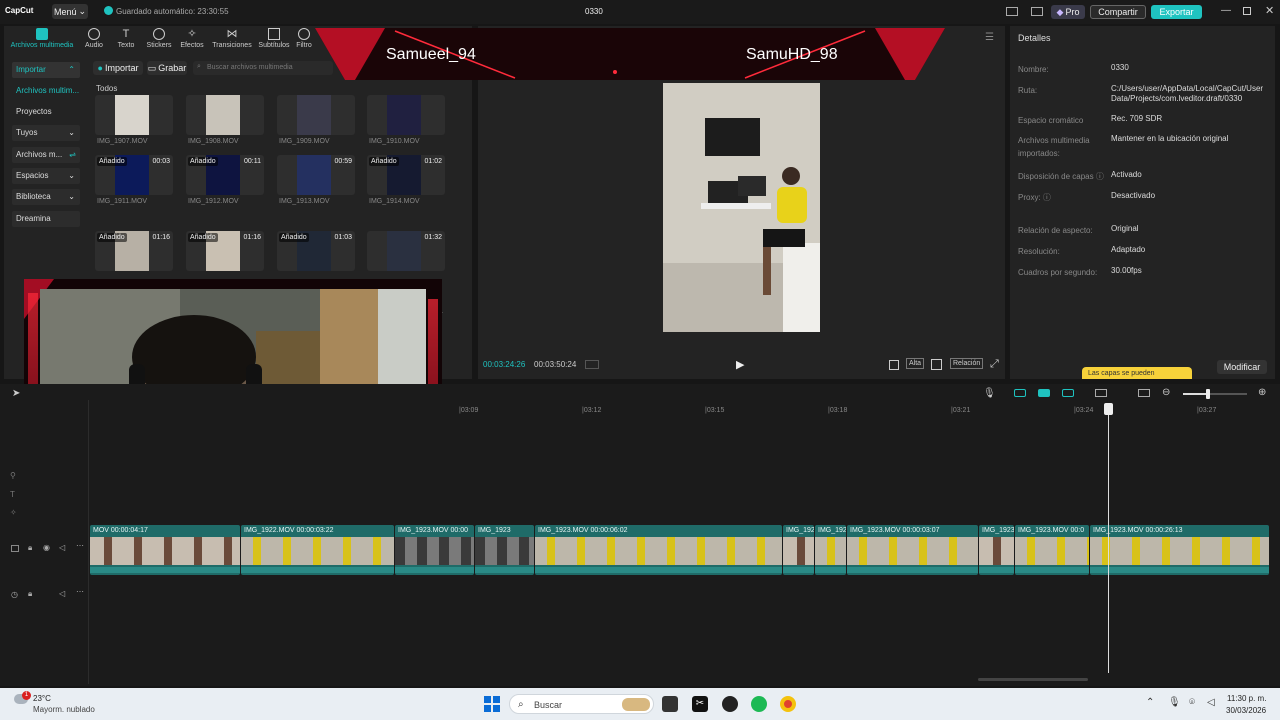 This screenshot has height=720, width=1280. What do you see at coordinates (989, 37) in the screenshot?
I see `preview-menu-icon: ☰` at bounding box center [989, 37].